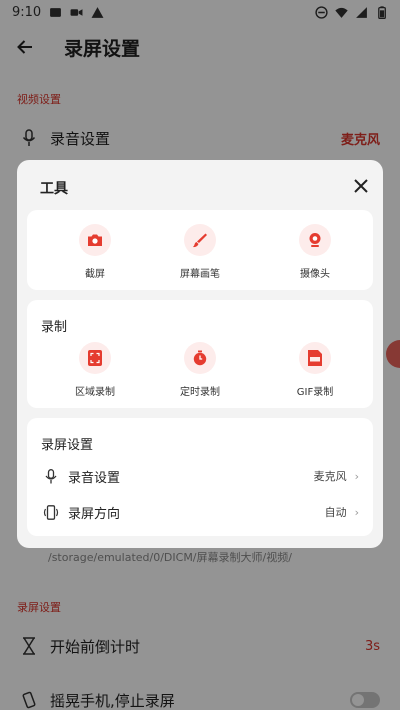 This screenshot has width=400, height=710. What do you see at coordinates (94, 478) in the screenshot?
I see `dialog-audio-setting-label: 录音设置` at bounding box center [94, 478].